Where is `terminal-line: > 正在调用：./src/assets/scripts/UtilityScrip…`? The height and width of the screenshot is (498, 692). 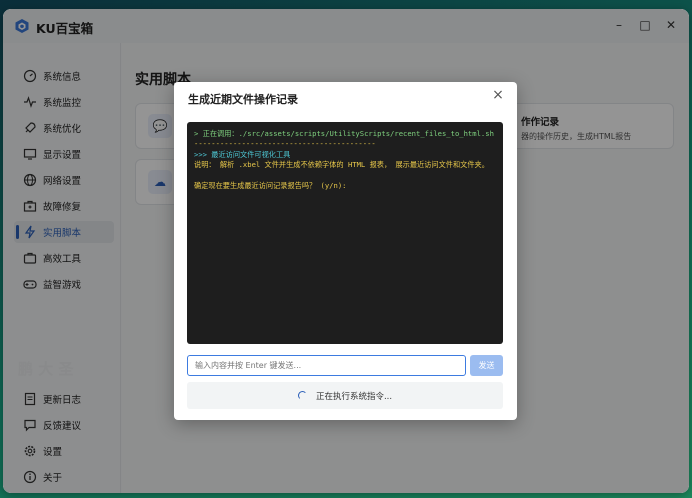 terminal-line: > 正在调用：./src/assets/scripts/UtilityScrip… is located at coordinates (344, 133).